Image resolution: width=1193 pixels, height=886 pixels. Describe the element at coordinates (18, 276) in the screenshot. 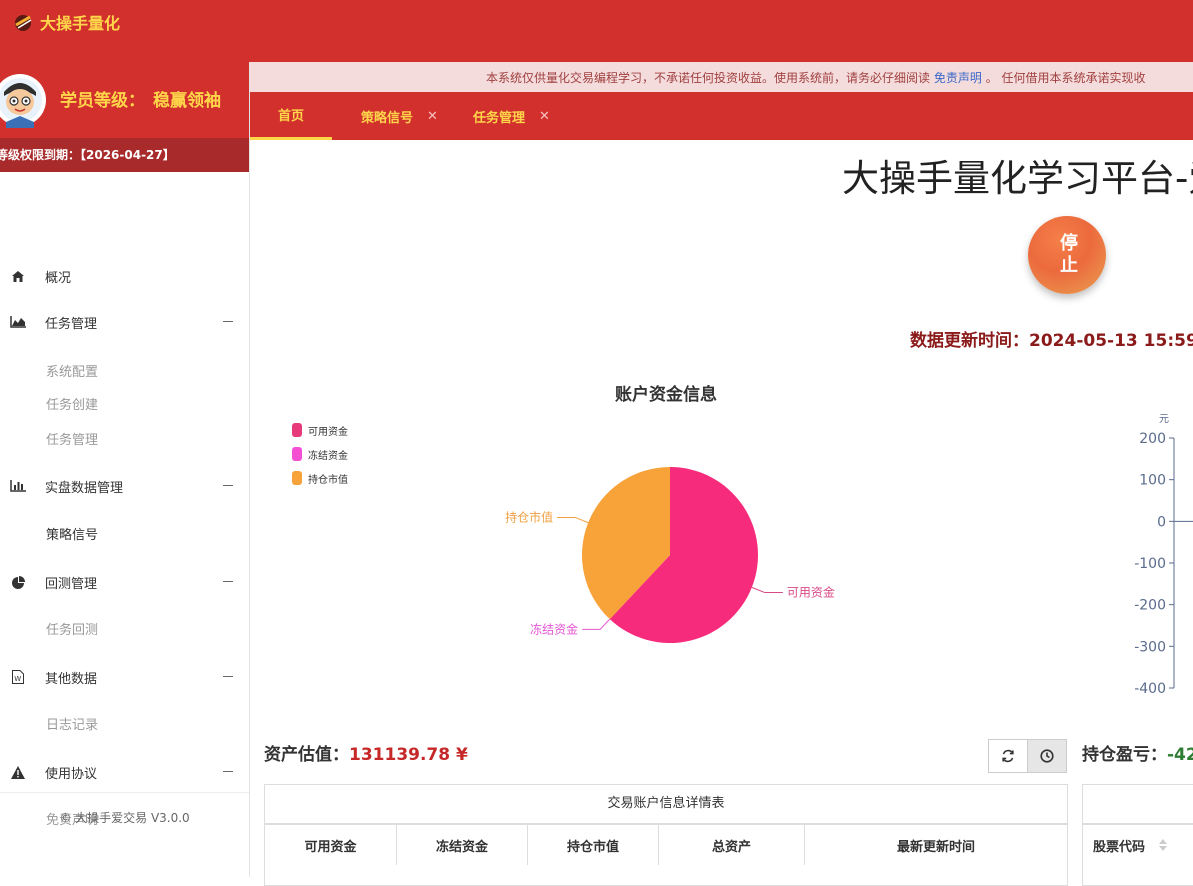

I see `home-icon` at that location.